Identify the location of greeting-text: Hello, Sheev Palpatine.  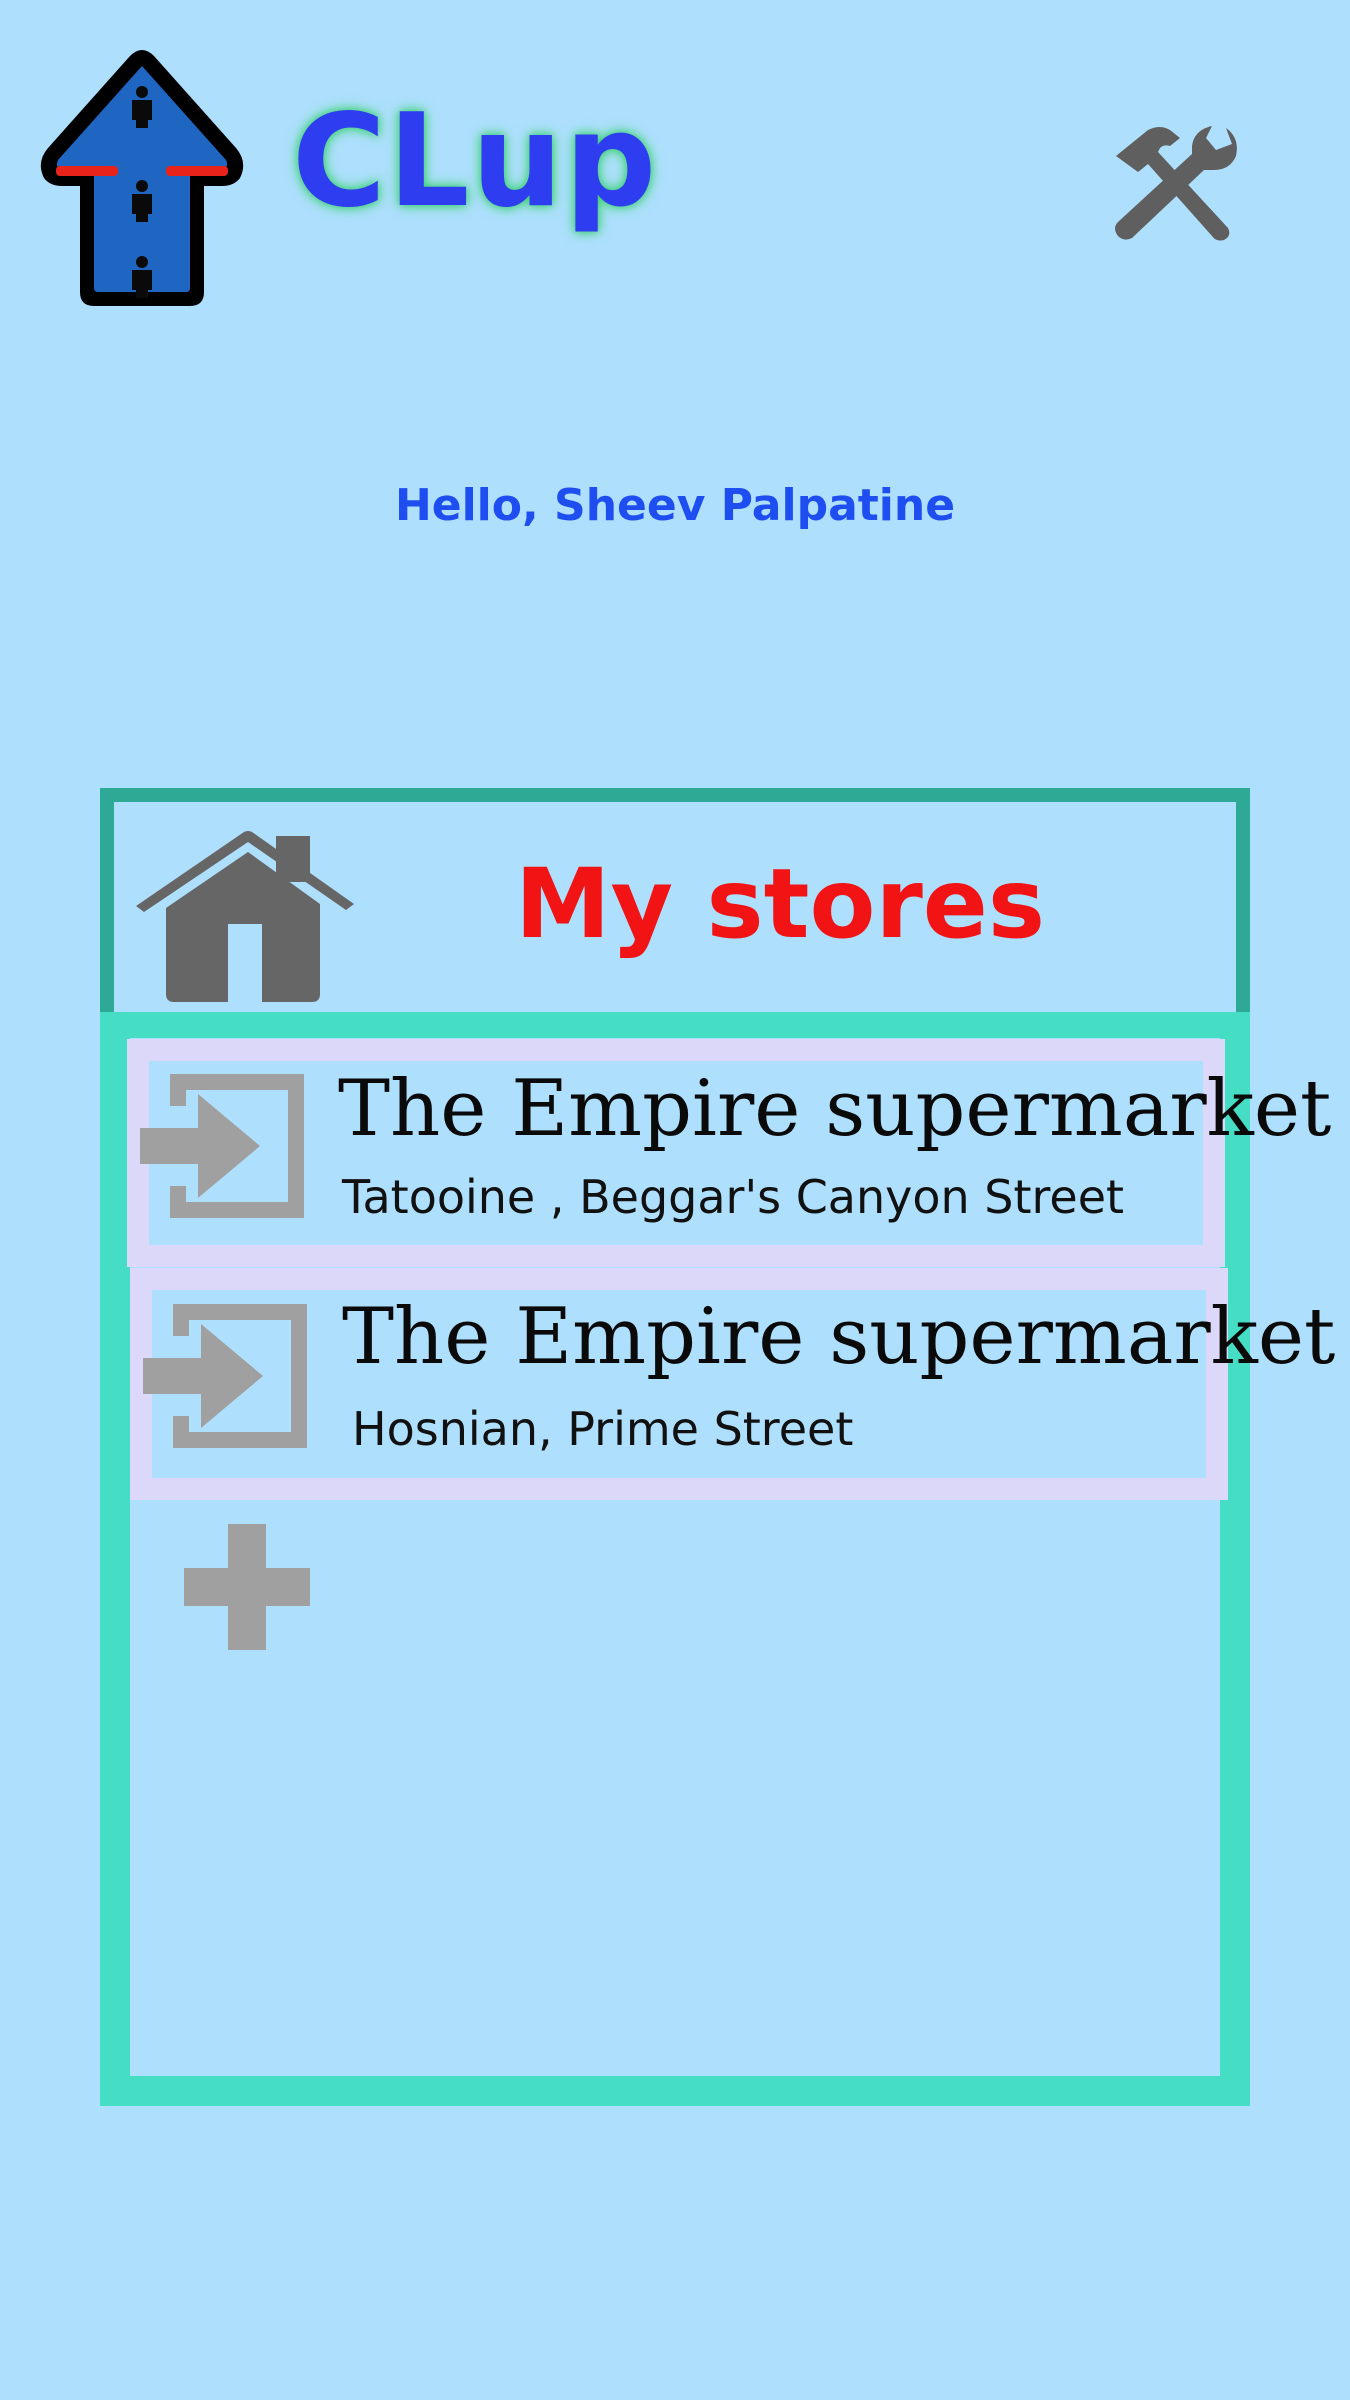
(675, 505).